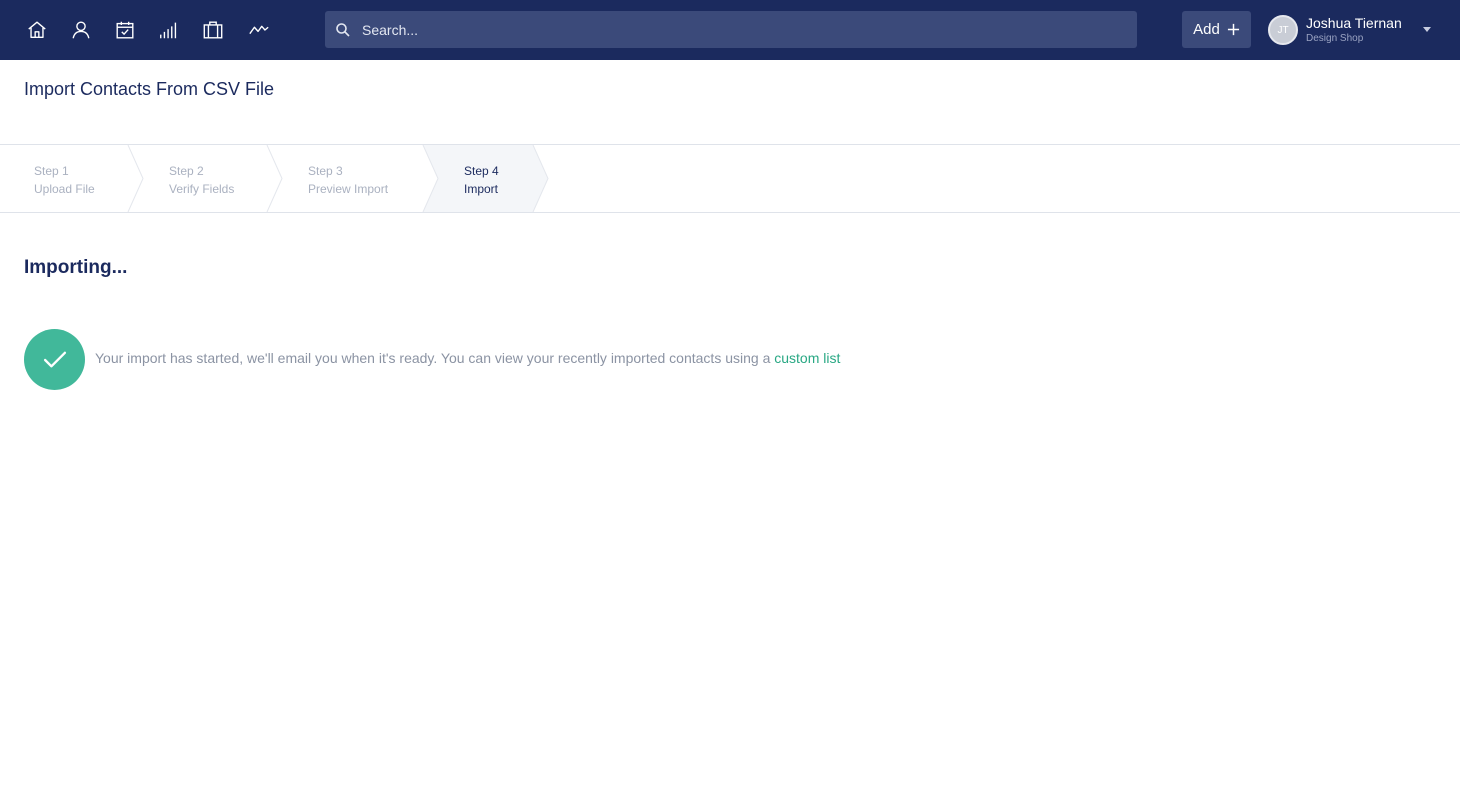 The width and height of the screenshot is (1460, 808). Describe the element at coordinates (64, 180) in the screenshot. I see `step-upload-file: Step 1 Upload File` at that location.